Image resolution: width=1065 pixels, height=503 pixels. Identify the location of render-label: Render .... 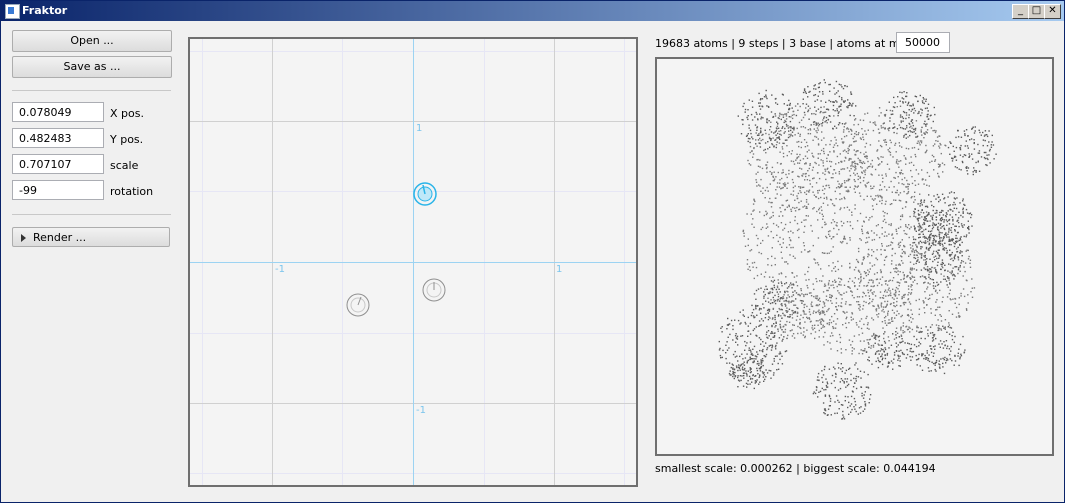
(60, 237).